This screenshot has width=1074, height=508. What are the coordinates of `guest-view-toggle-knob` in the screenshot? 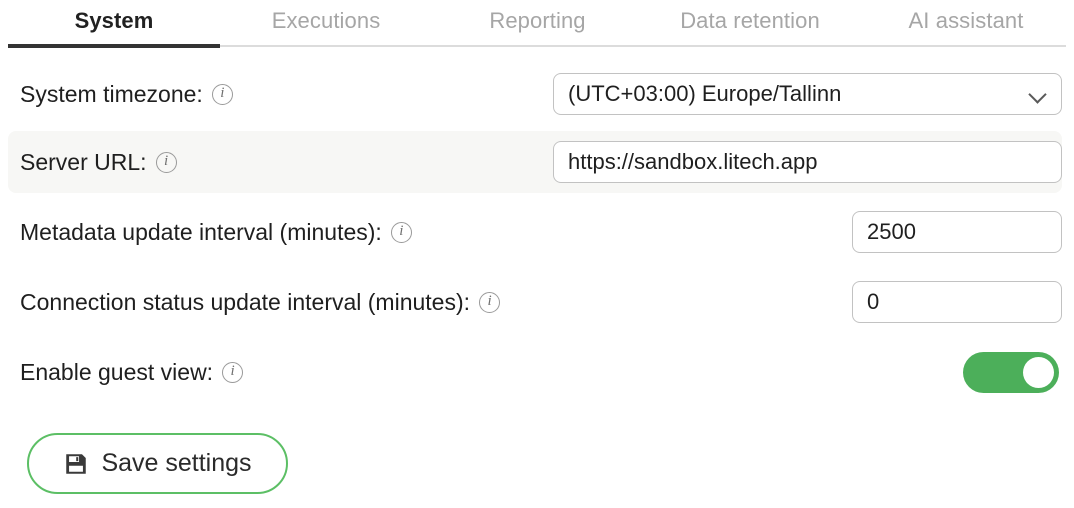 It's located at (1038, 372).